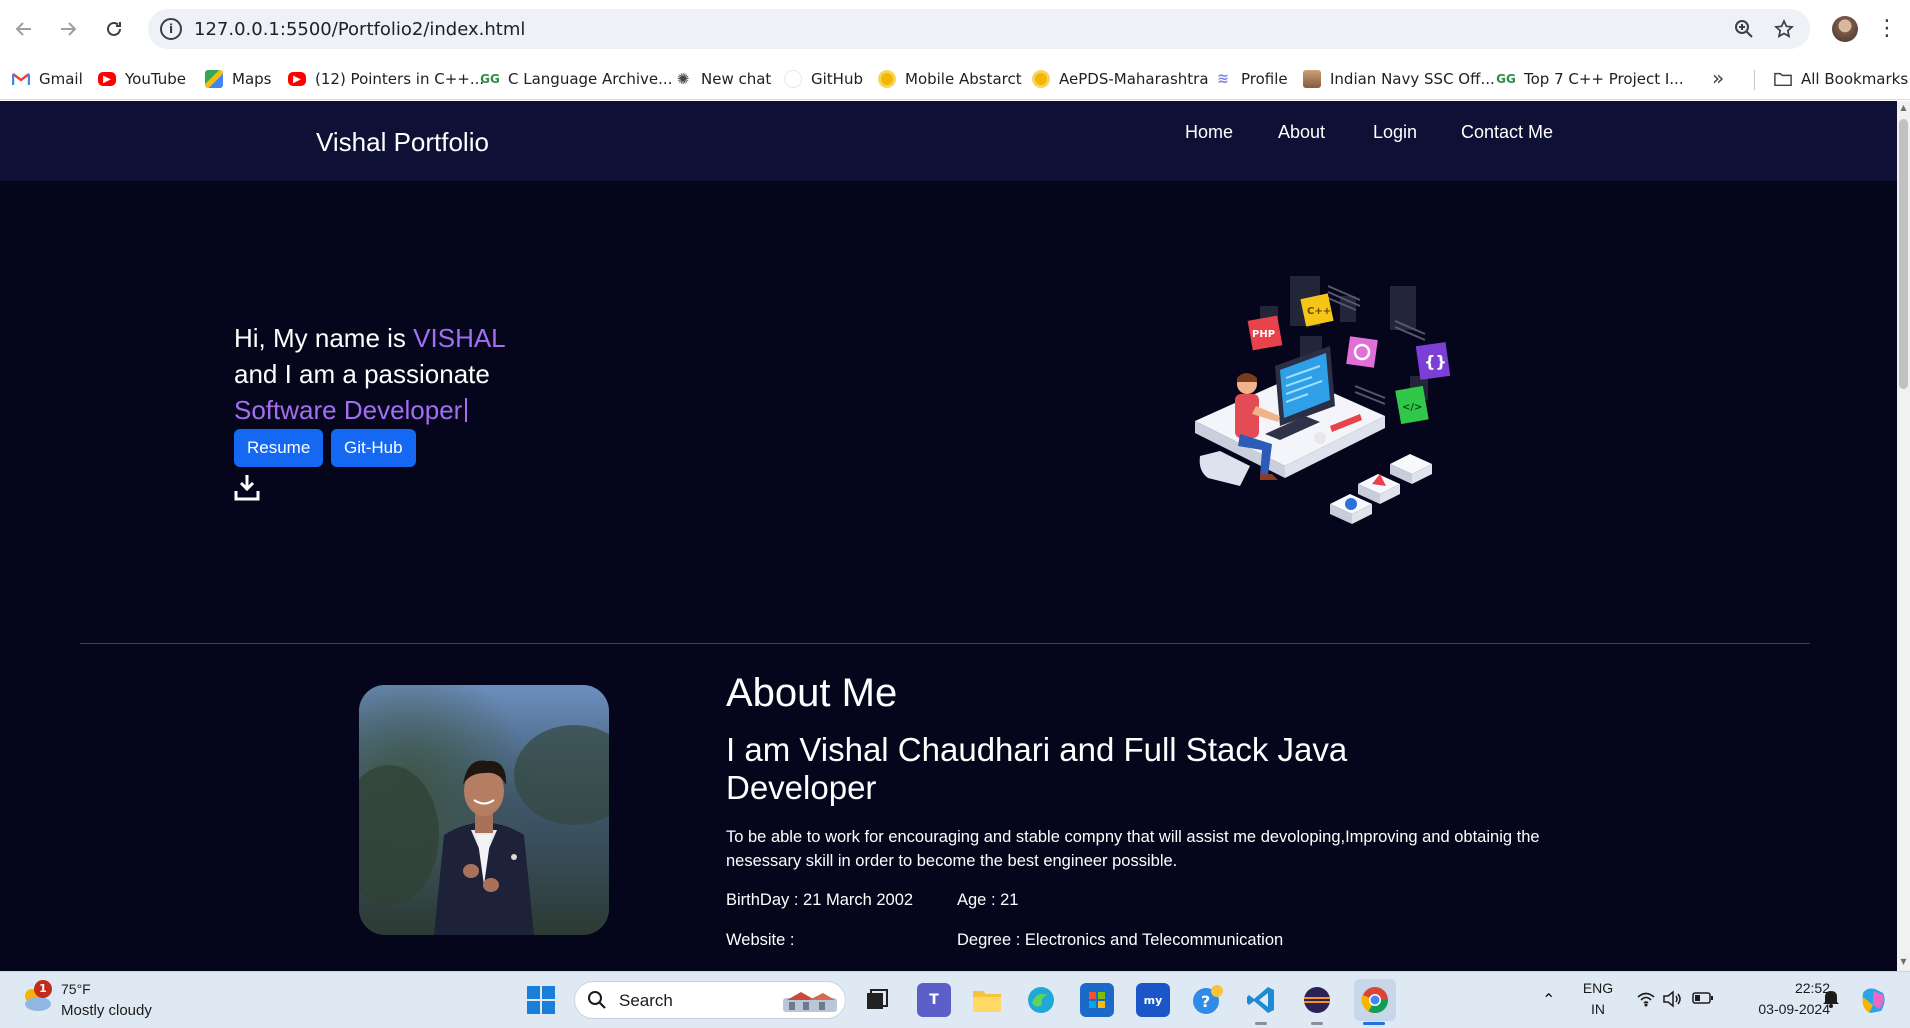 The height and width of the screenshot is (1028, 1910). Describe the element at coordinates (812, 693) in the screenshot. I see `about-title: About Me` at that location.